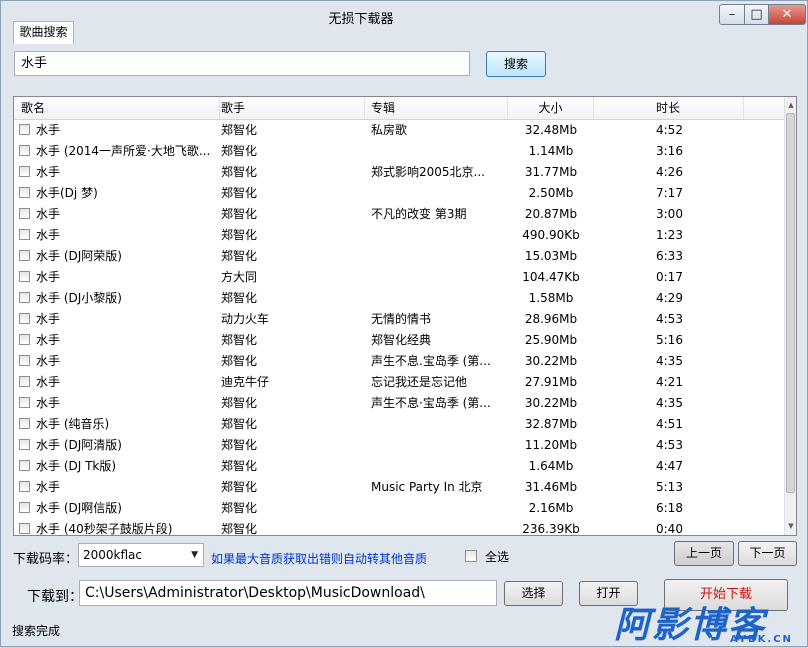 This screenshot has height=648, width=808. I want to click on table-row: 水手 (纯音乐) 郑智化 32.87Mb 4:51, so click(399, 424).